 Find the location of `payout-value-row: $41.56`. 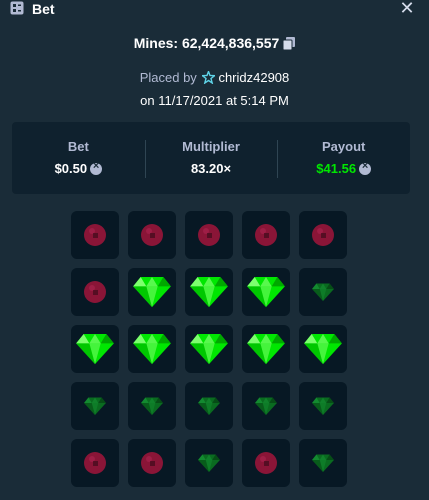

payout-value-row: $41.56 is located at coordinates (343, 168).